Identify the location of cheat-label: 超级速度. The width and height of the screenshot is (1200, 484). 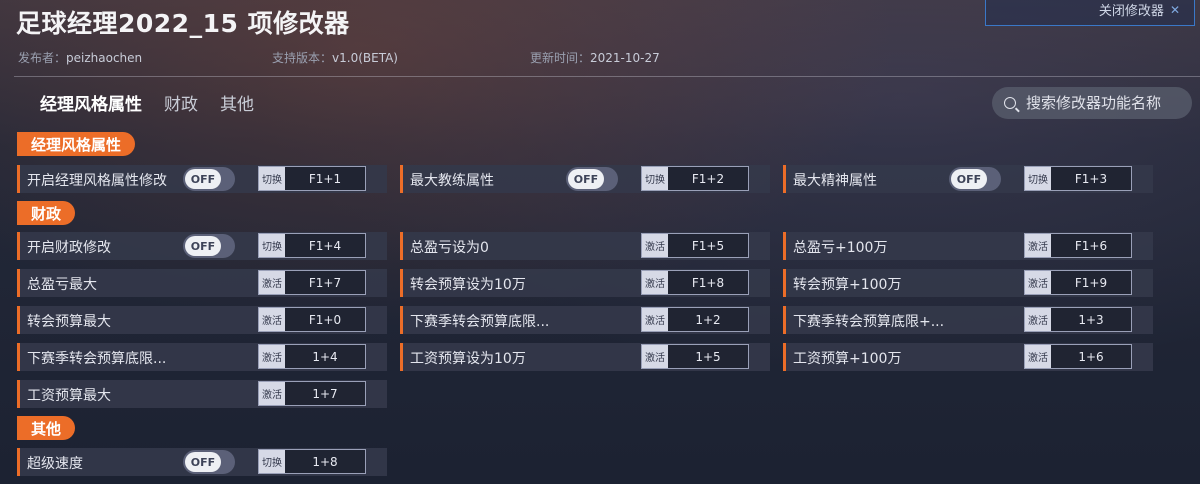
(55, 464).